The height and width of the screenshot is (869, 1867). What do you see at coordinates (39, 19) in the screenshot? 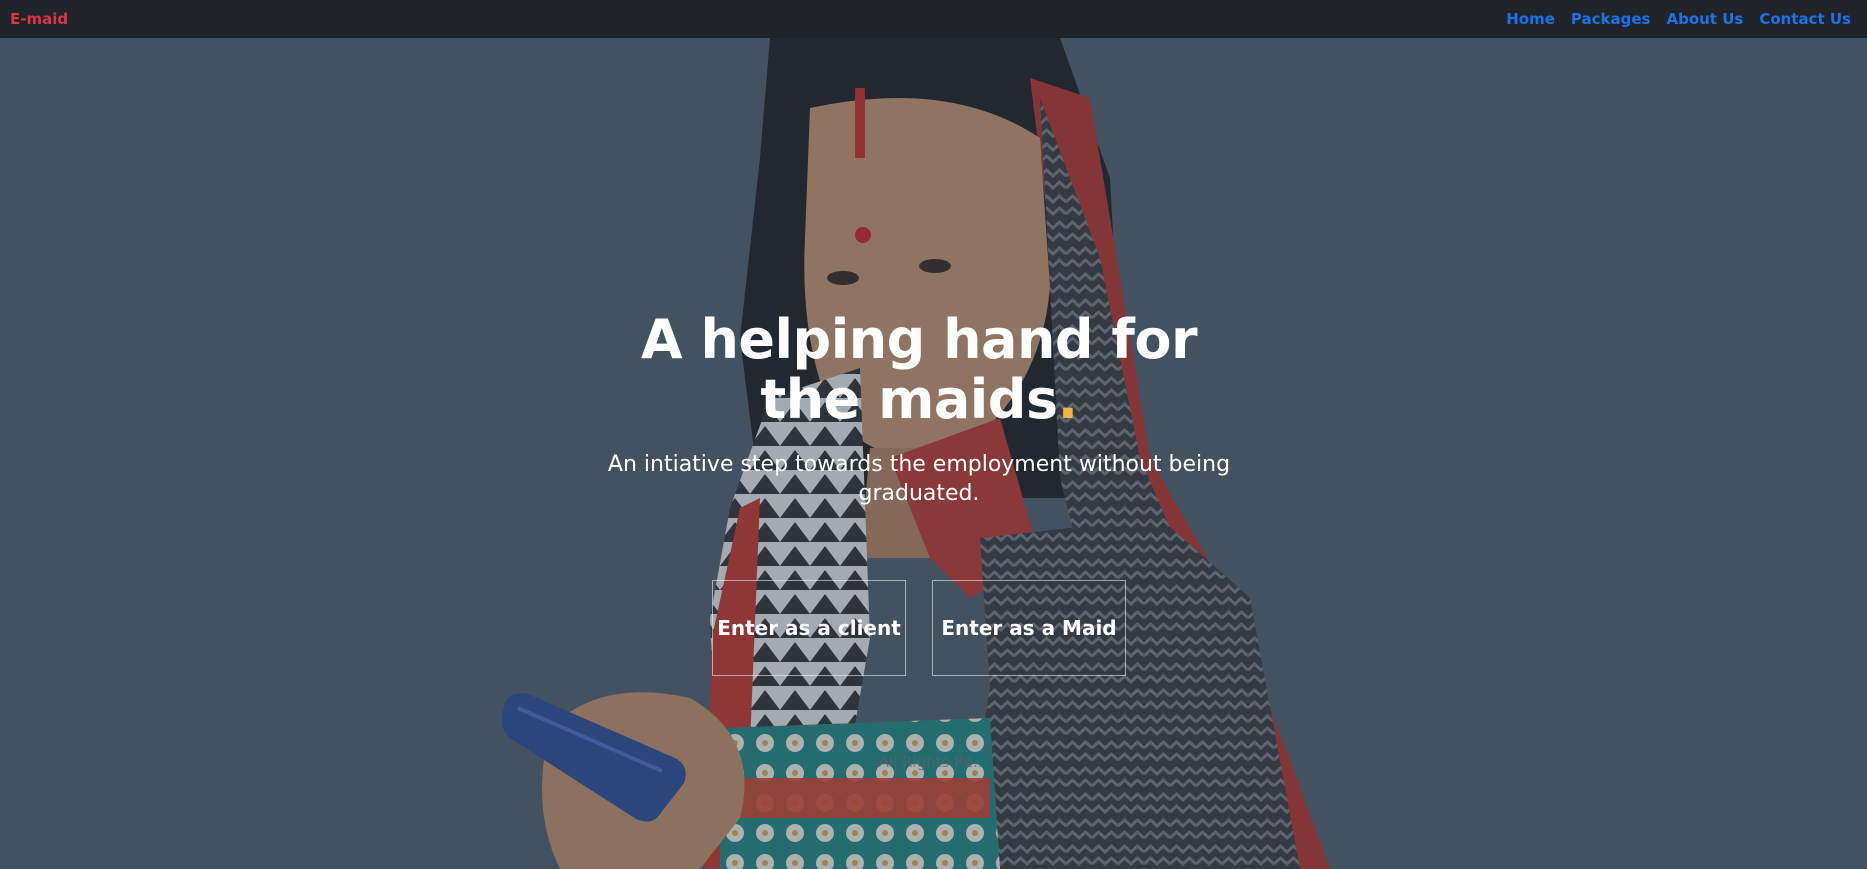
I see `brand-logo-link: E-maid` at bounding box center [39, 19].